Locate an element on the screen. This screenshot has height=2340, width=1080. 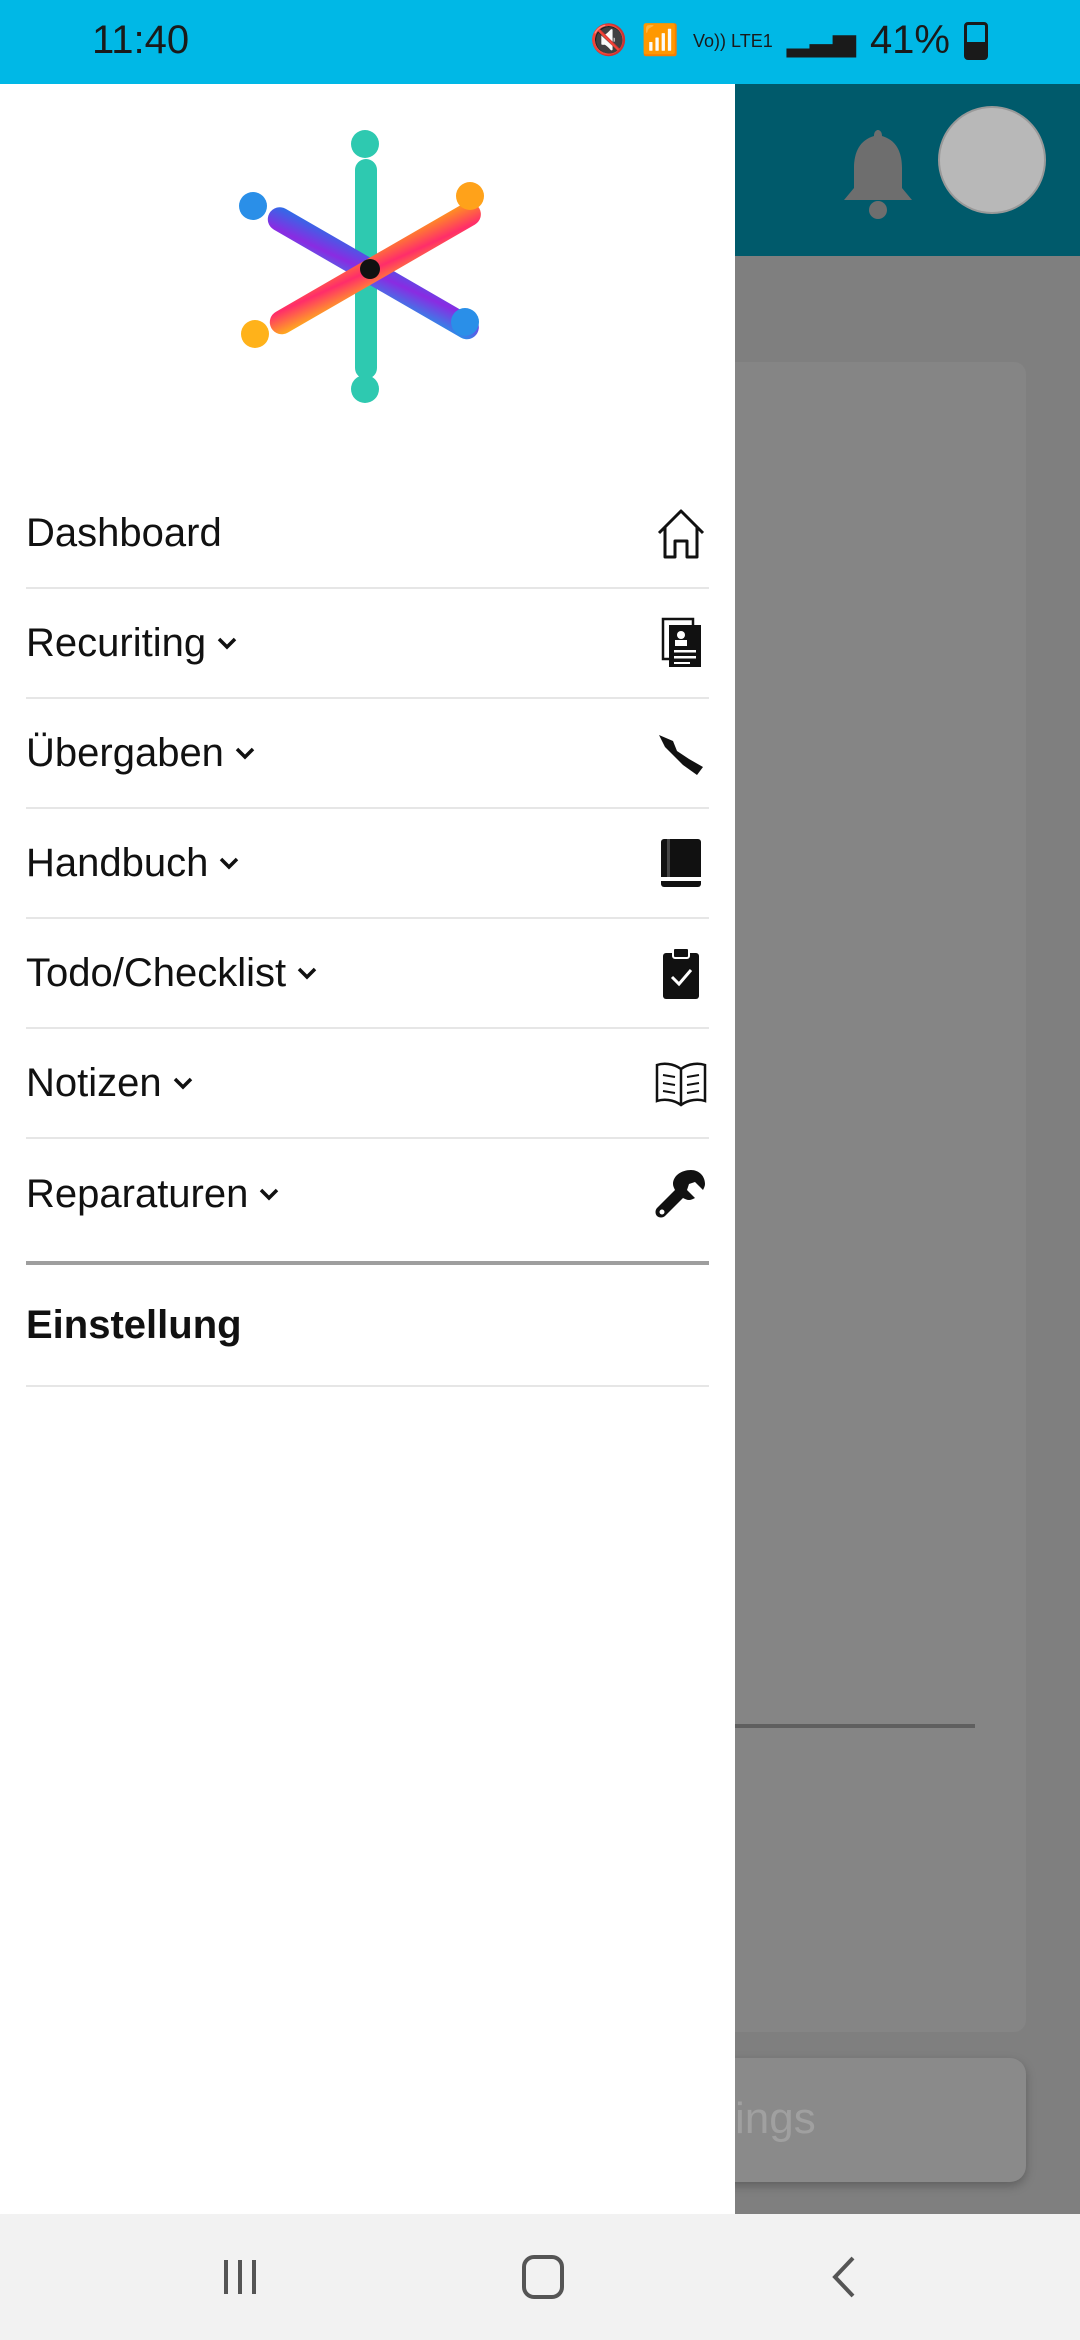
divider is located at coordinates (855, 1726).